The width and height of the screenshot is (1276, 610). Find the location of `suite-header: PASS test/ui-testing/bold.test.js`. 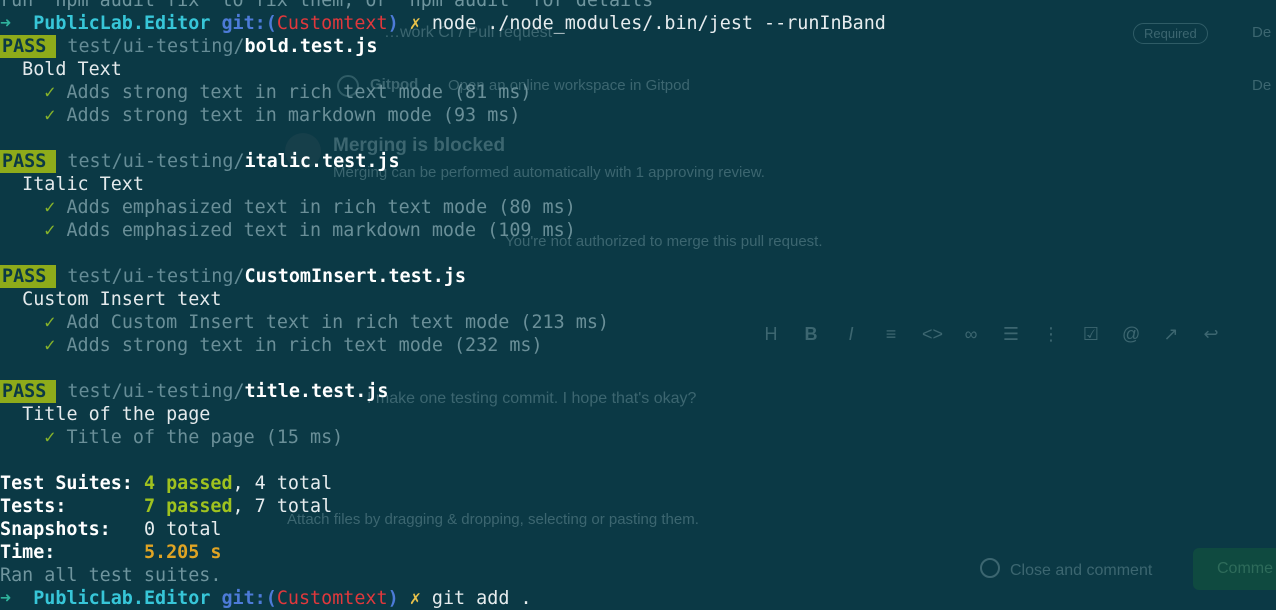

suite-header: PASS test/ui-testing/bold.test.js is located at coordinates (638, 46).